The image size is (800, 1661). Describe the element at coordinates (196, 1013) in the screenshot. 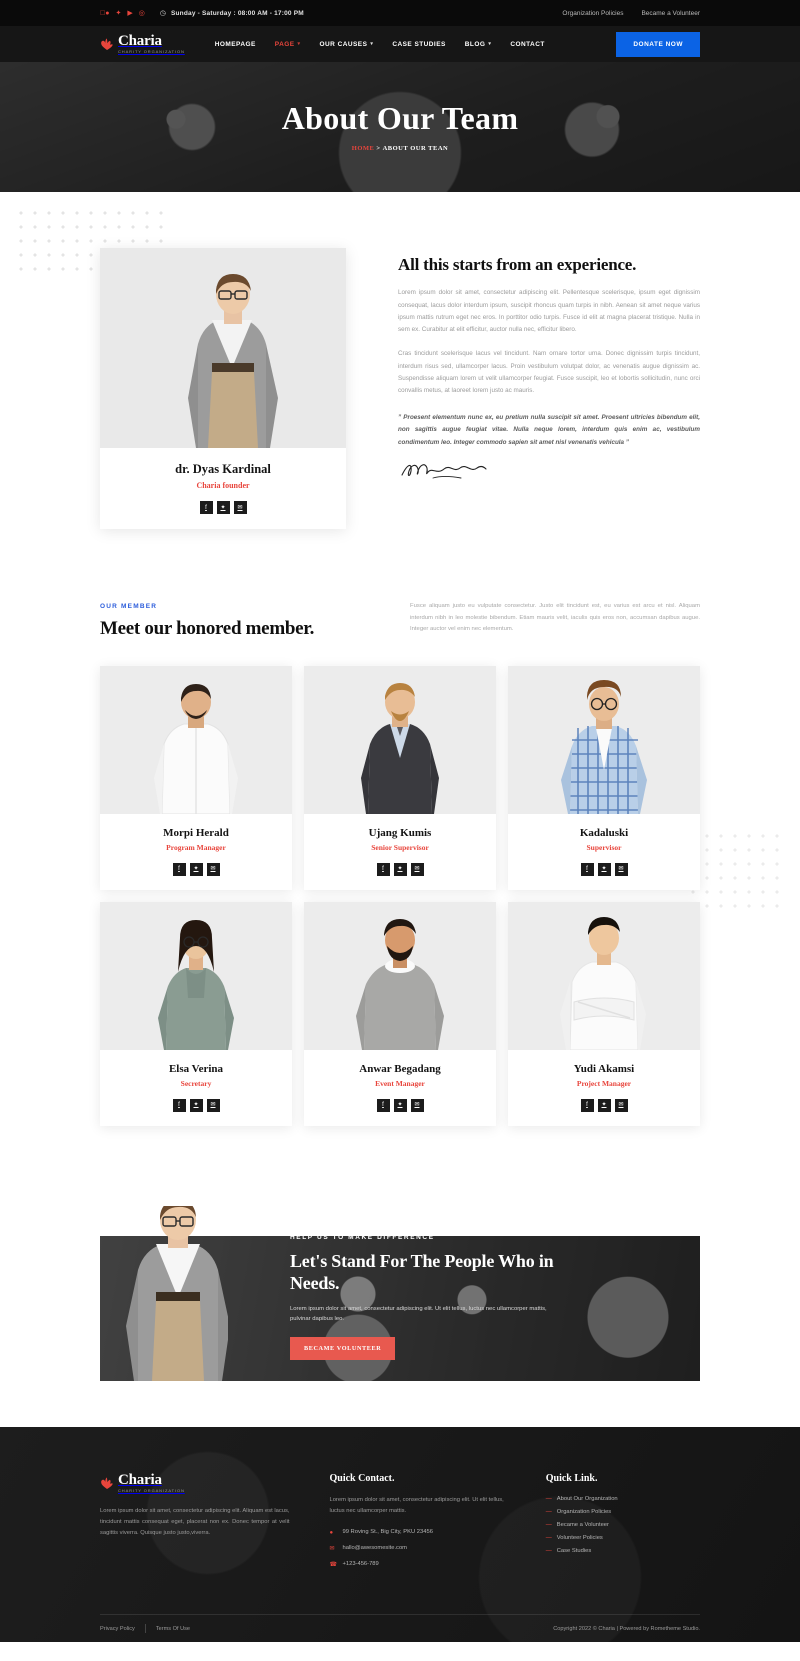

I see `member-card: Elsa Verina Secretary f ✦ ✉` at that location.